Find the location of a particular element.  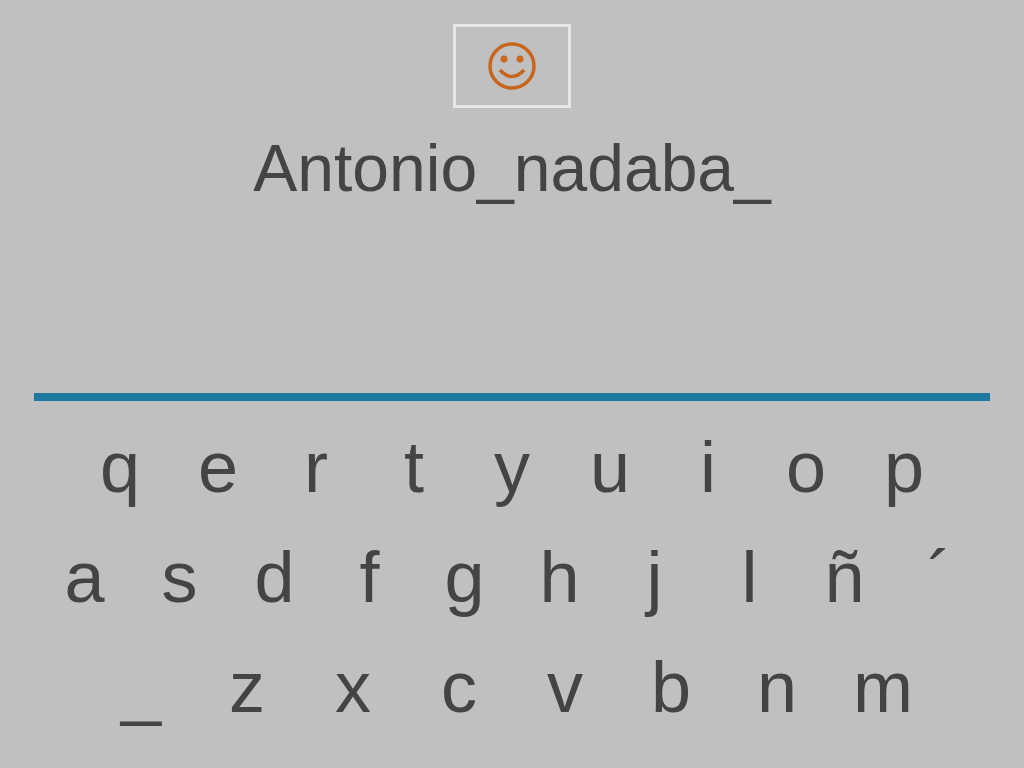

letter-key: g is located at coordinates (464, 577).